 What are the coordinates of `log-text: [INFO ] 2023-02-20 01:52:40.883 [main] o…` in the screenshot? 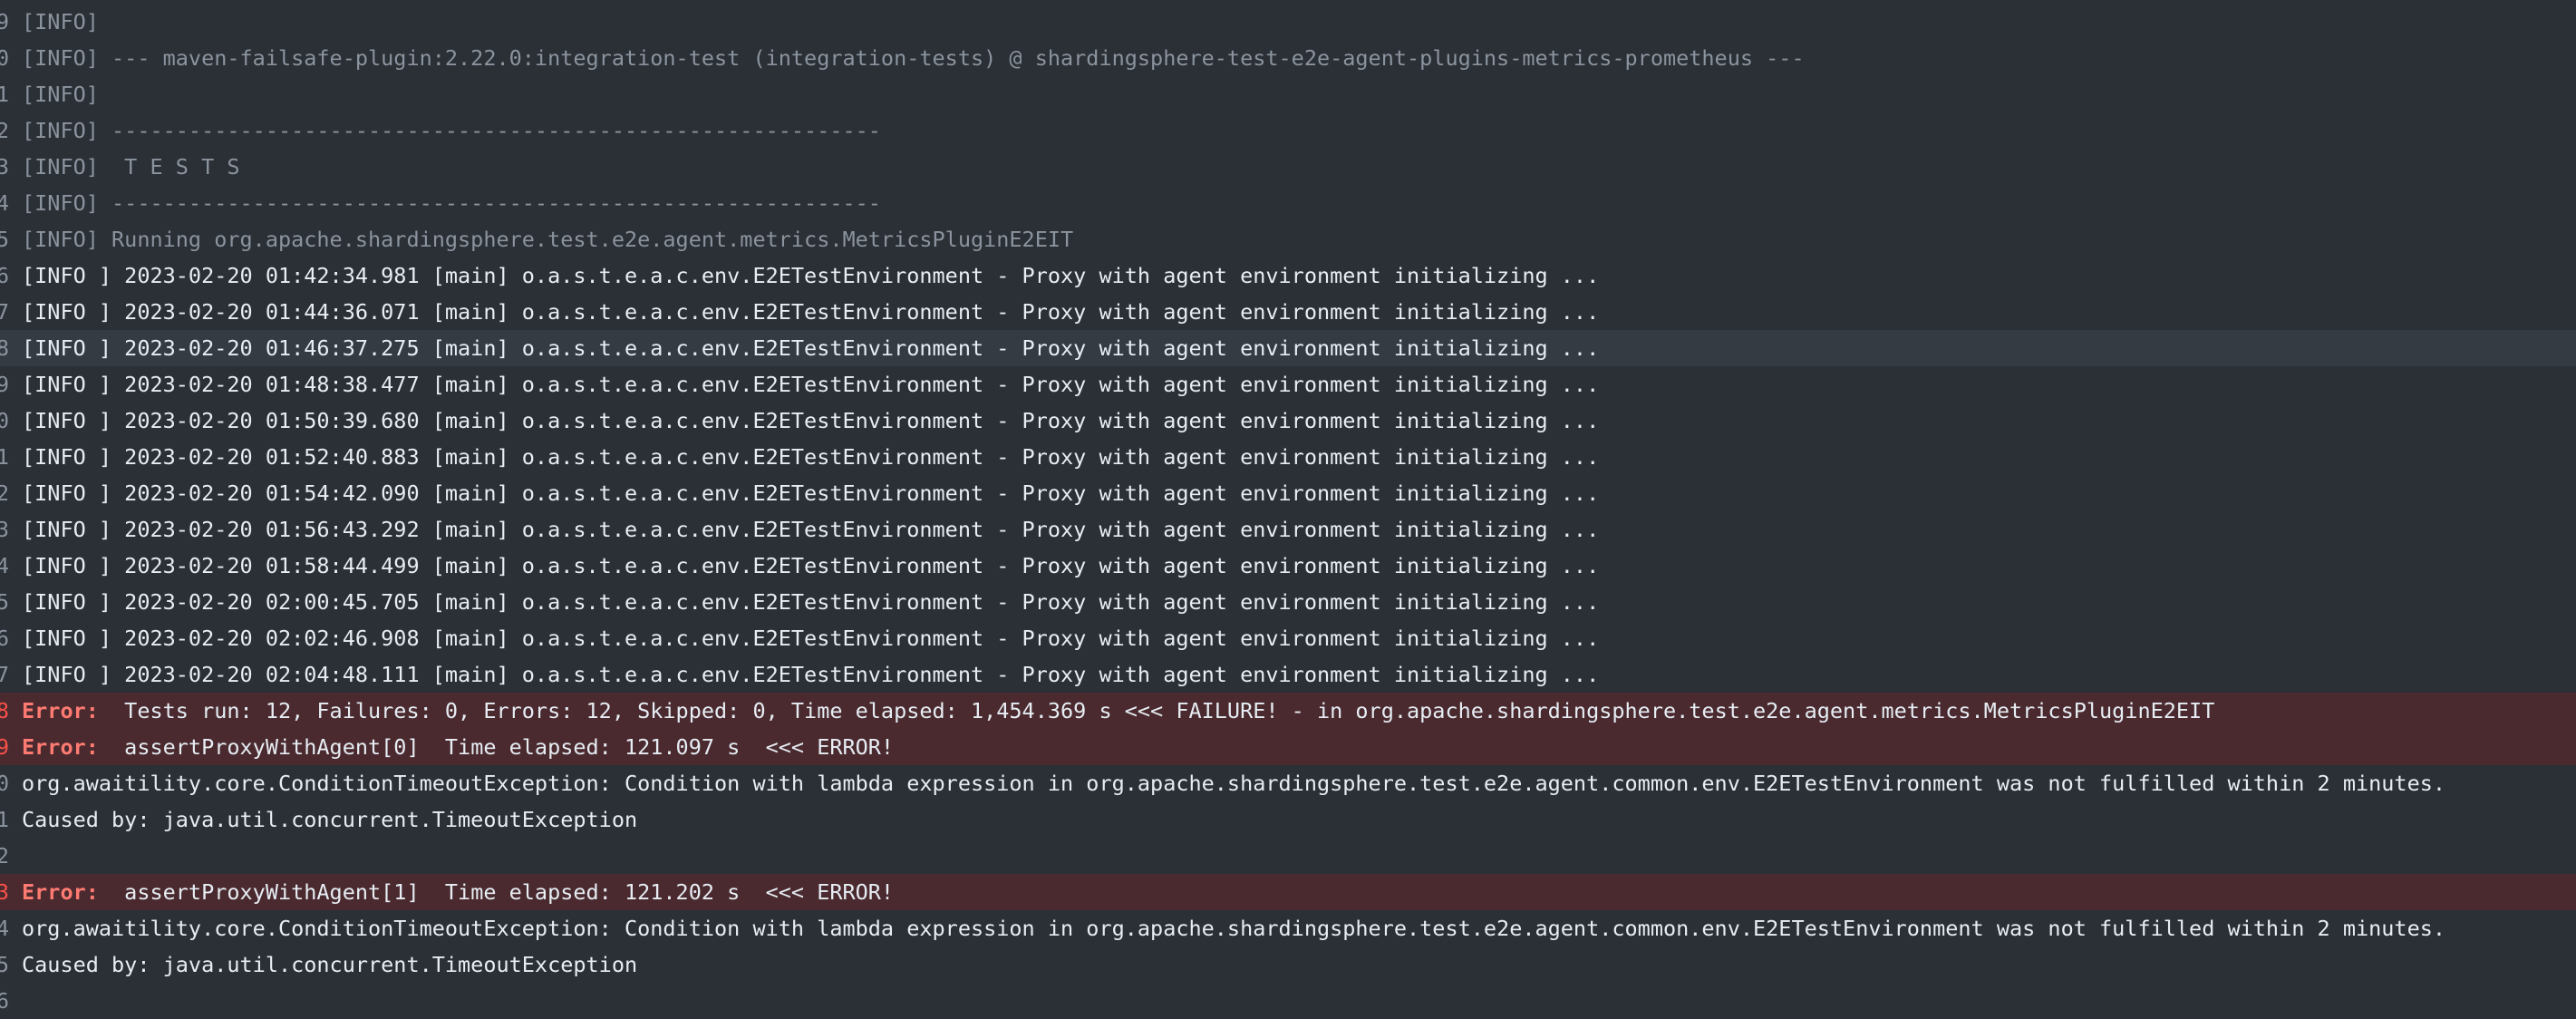 It's located at (811, 457).